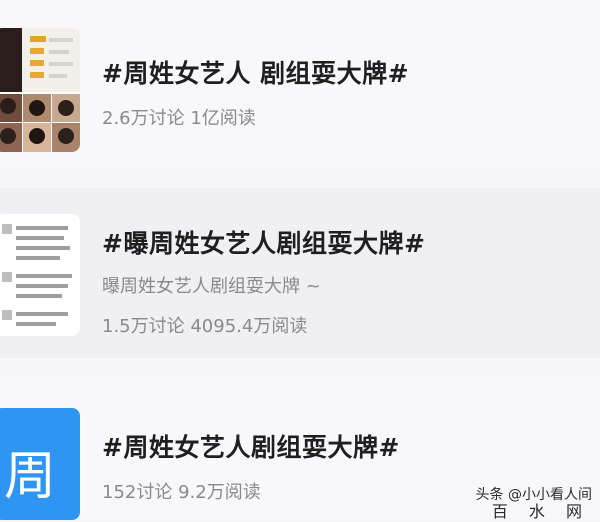 The image size is (600, 522). What do you see at coordinates (40, 275) in the screenshot?
I see `topic-thumbnail-chat` at bounding box center [40, 275].